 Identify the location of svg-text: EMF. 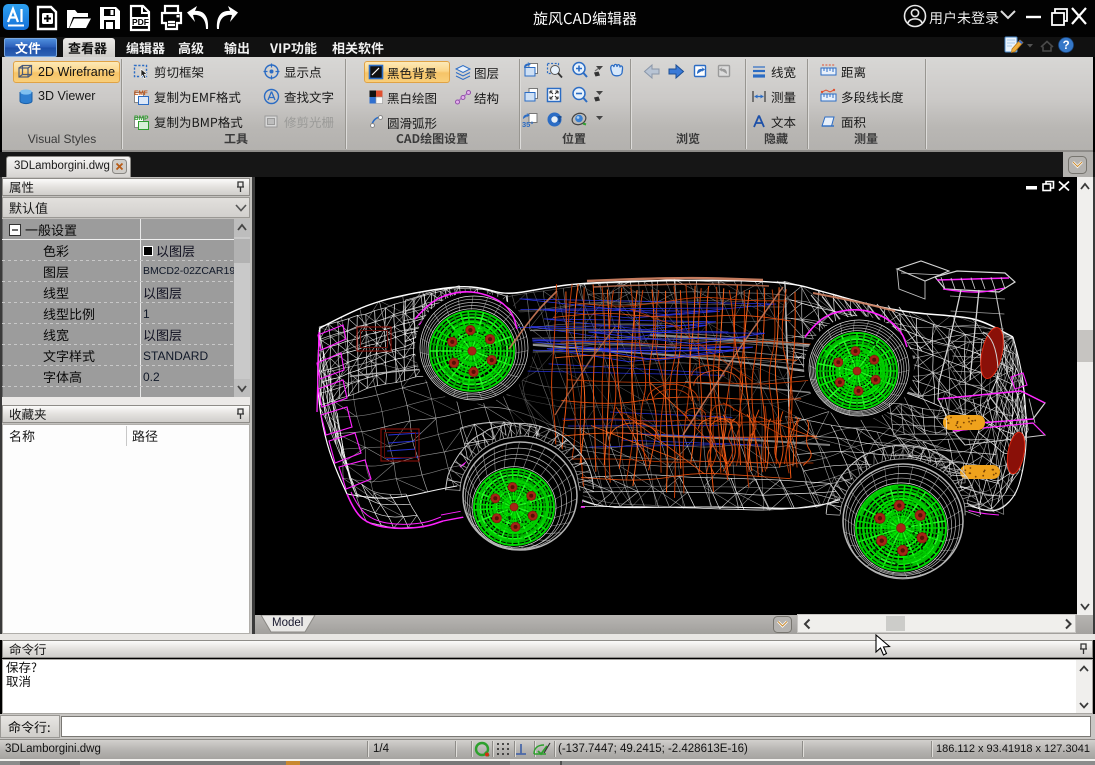
(141, 93).